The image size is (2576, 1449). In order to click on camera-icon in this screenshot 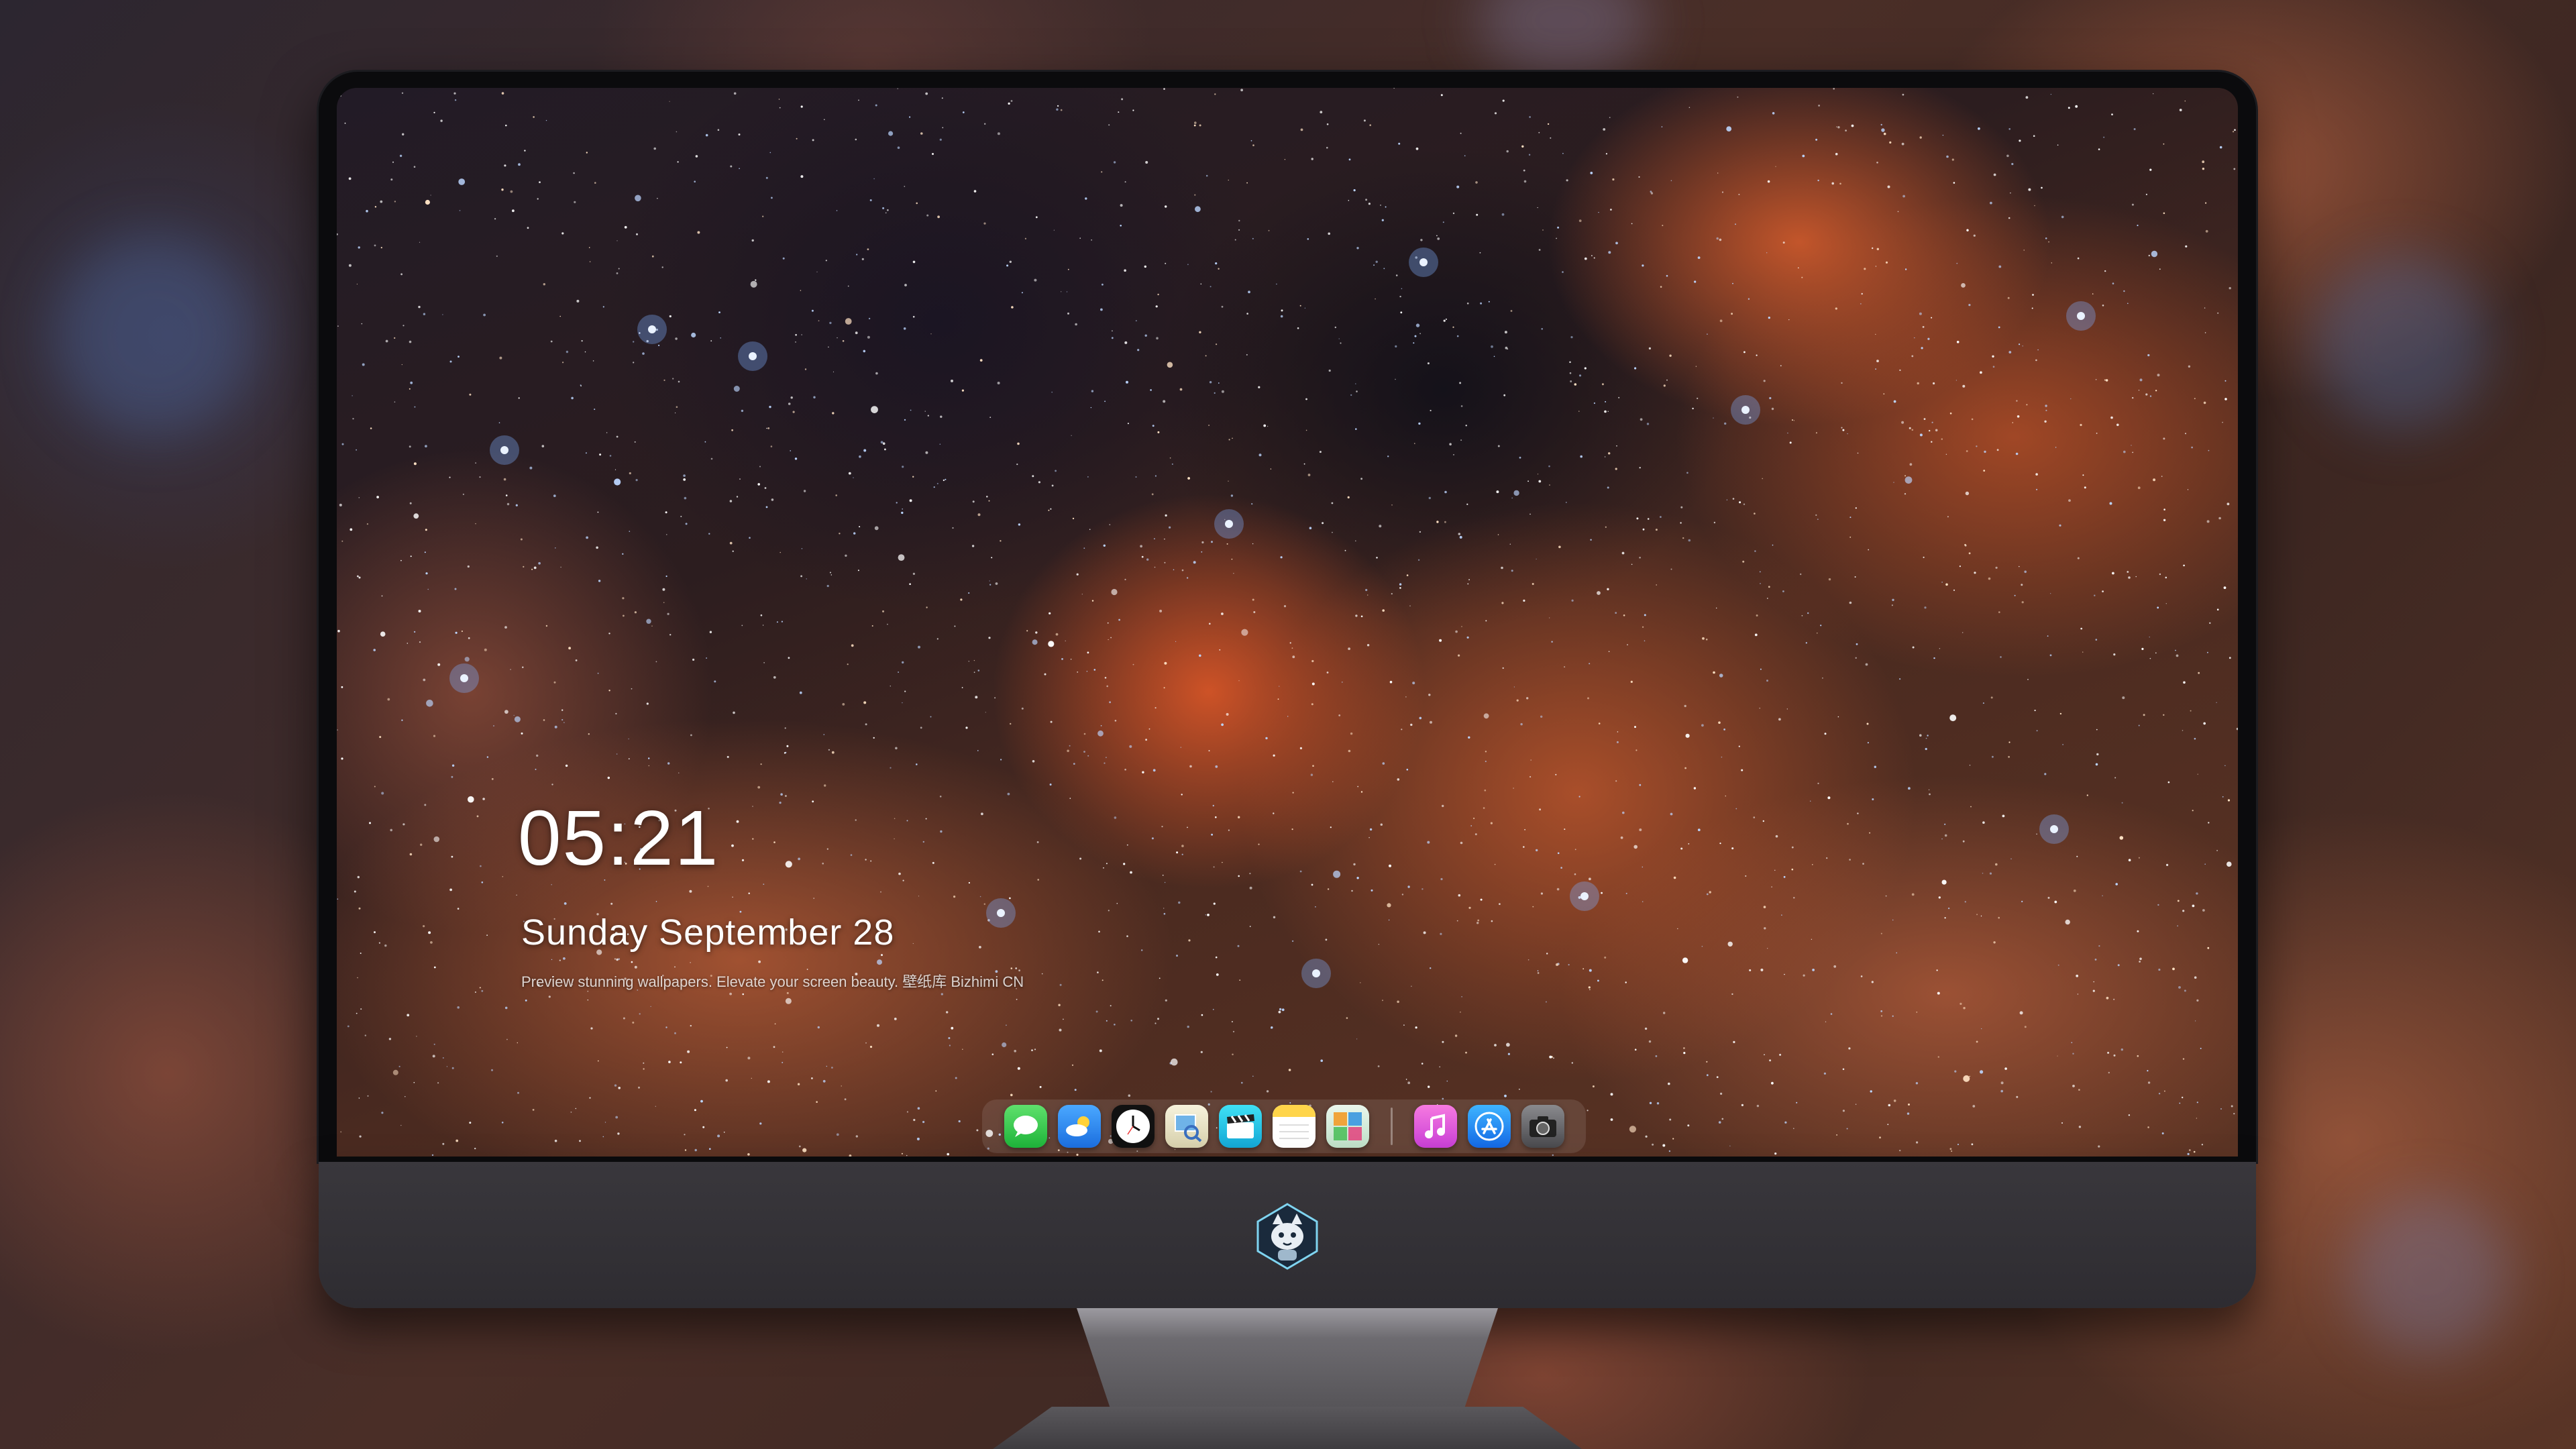, I will do `click(1542, 1126)`.